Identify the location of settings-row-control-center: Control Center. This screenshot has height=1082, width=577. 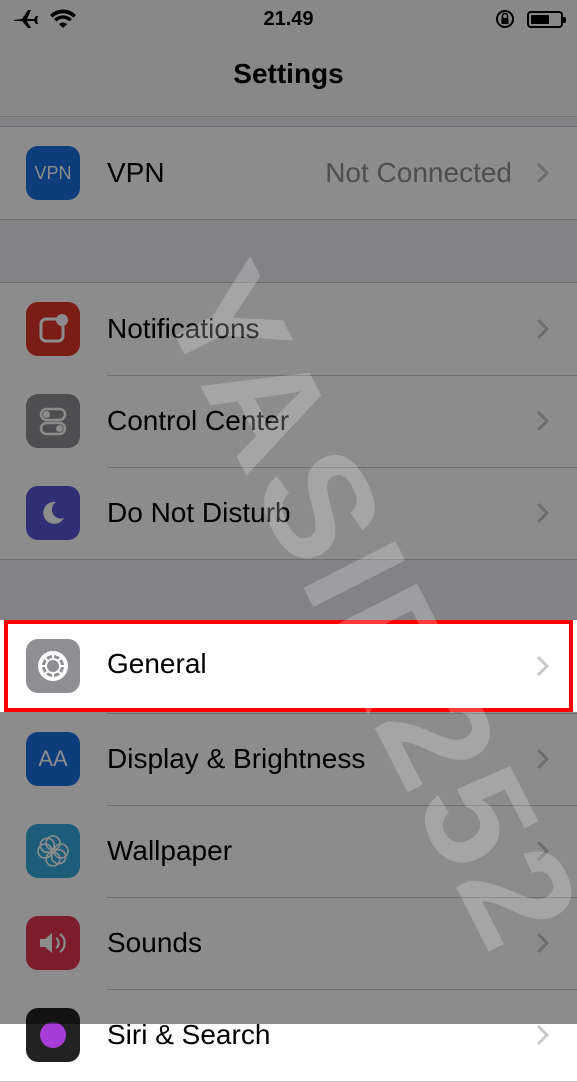
(288, 421).